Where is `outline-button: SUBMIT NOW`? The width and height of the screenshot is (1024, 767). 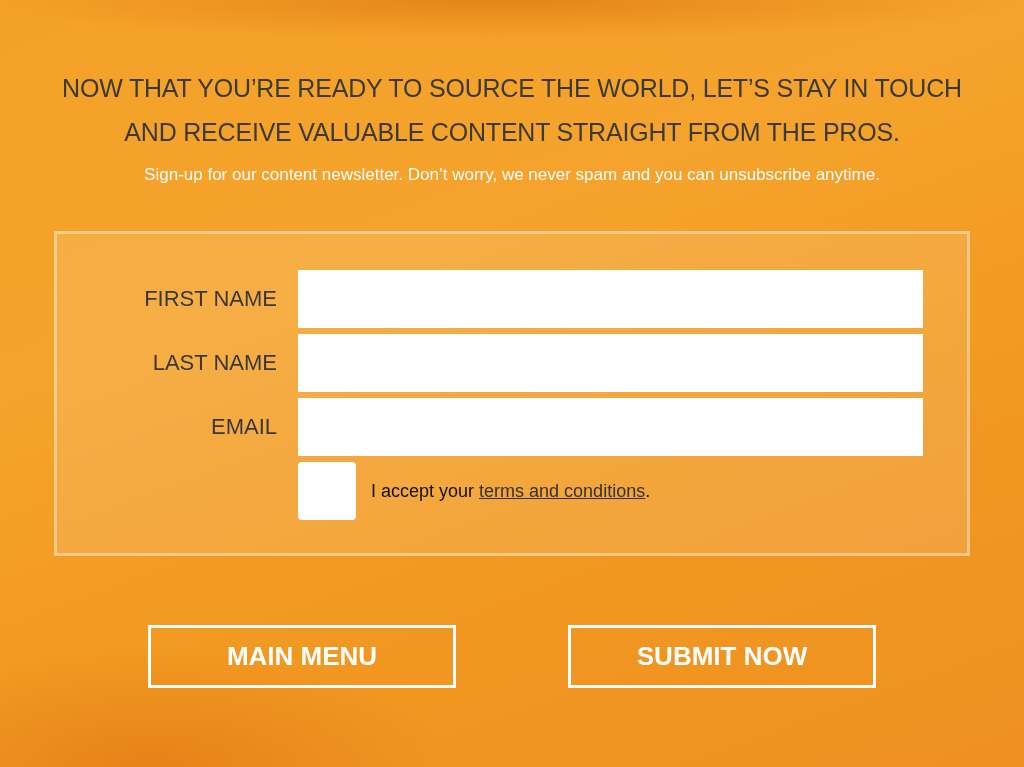
outline-button: SUBMIT NOW is located at coordinates (722, 656).